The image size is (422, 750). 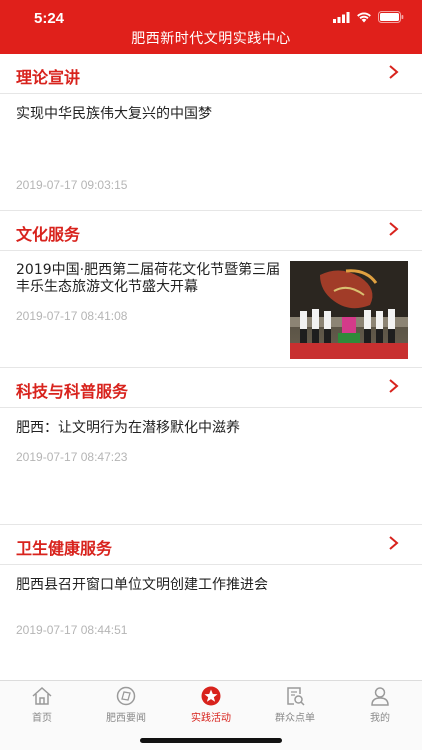 I want to click on tab-label: 肥西要闻, so click(x=126, y=718).